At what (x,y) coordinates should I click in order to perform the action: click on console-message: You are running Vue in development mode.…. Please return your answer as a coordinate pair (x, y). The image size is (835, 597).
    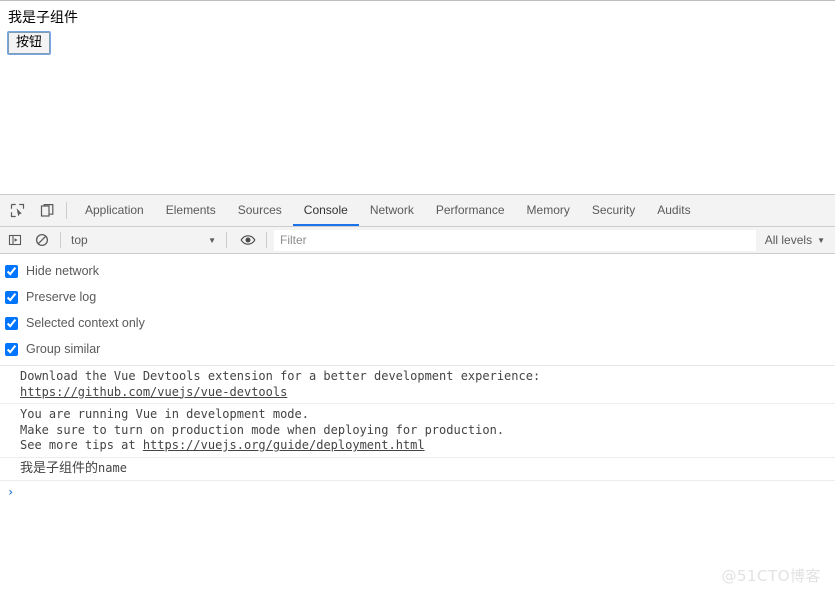
    Looking at the image, I should click on (417, 431).